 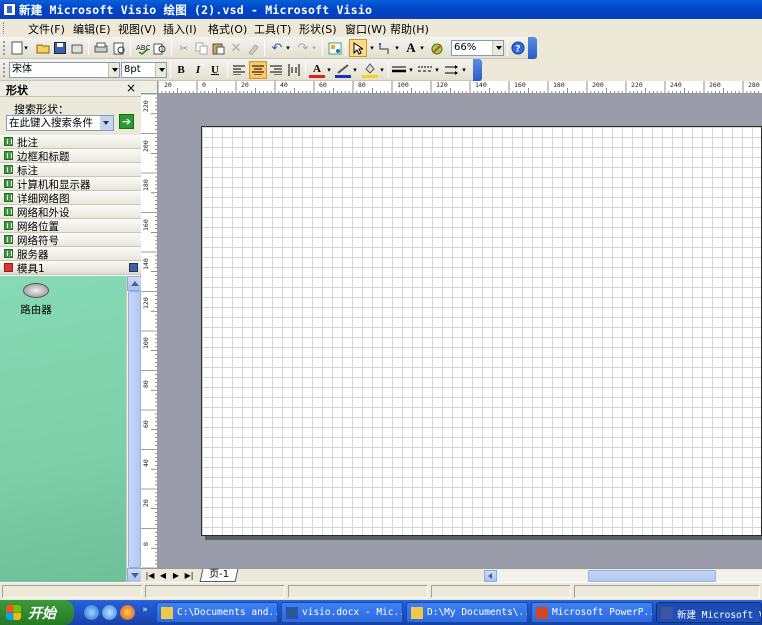 I want to click on redo-dropdown-icon: ▾, so click(x=314, y=48).